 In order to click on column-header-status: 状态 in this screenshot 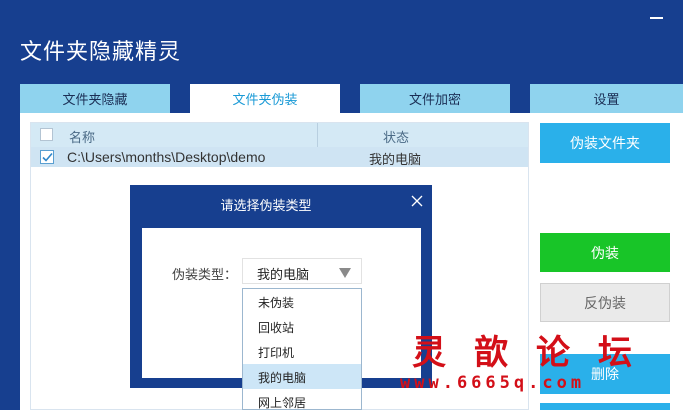, I will do `click(396, 136)`.